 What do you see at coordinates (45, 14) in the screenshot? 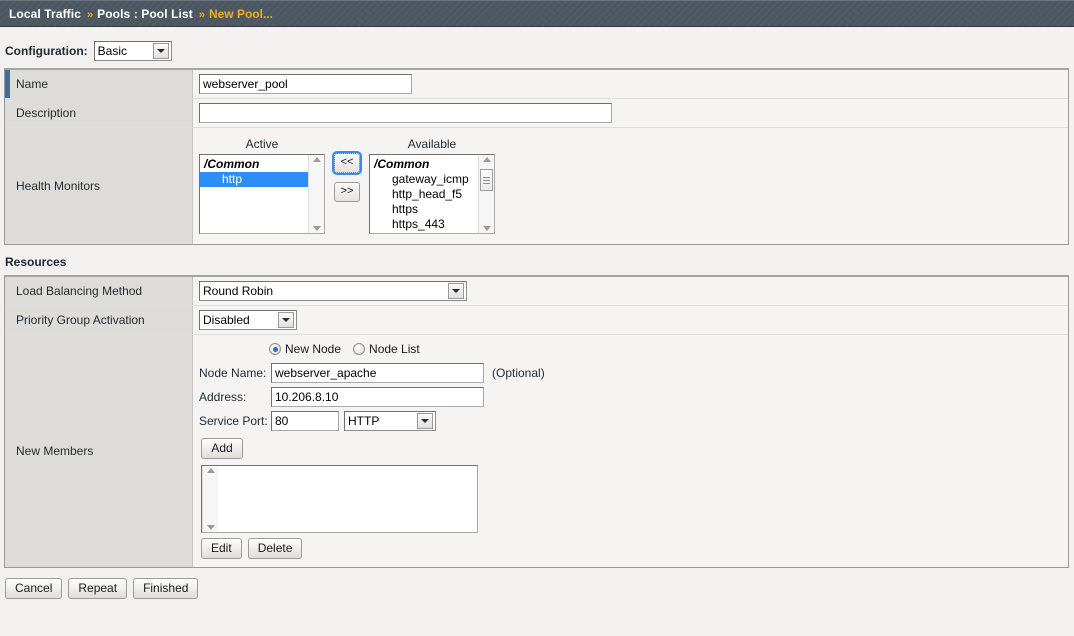
I see `breadcrumb-item-local-traffic: Local Traffic` at bounding box center [45, 14].